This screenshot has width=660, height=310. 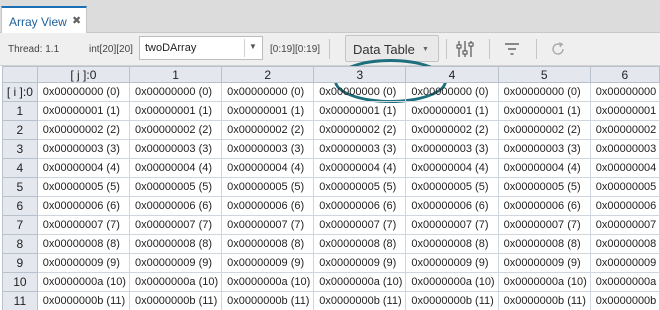 I want to click on filter-icon, so click(x=512, y=49).